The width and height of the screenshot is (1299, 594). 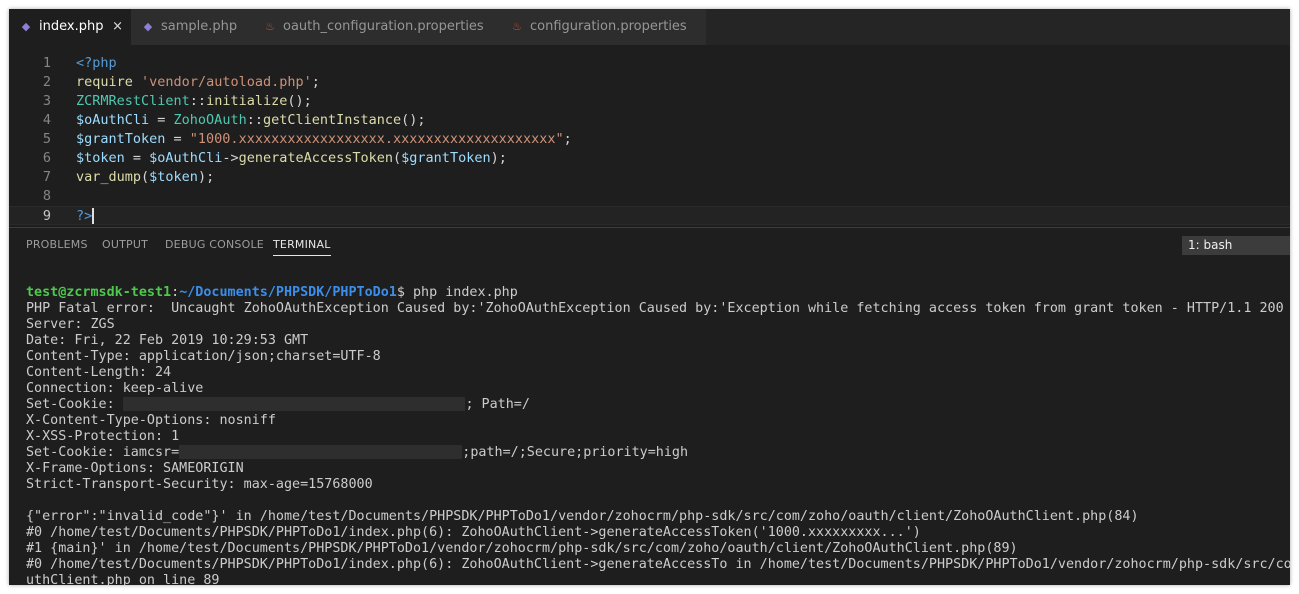 What do you see at coordinates (70, 324) in the screenshot?
I see `terminal-line: Server: ZGS` at bounding box center [70, 324].